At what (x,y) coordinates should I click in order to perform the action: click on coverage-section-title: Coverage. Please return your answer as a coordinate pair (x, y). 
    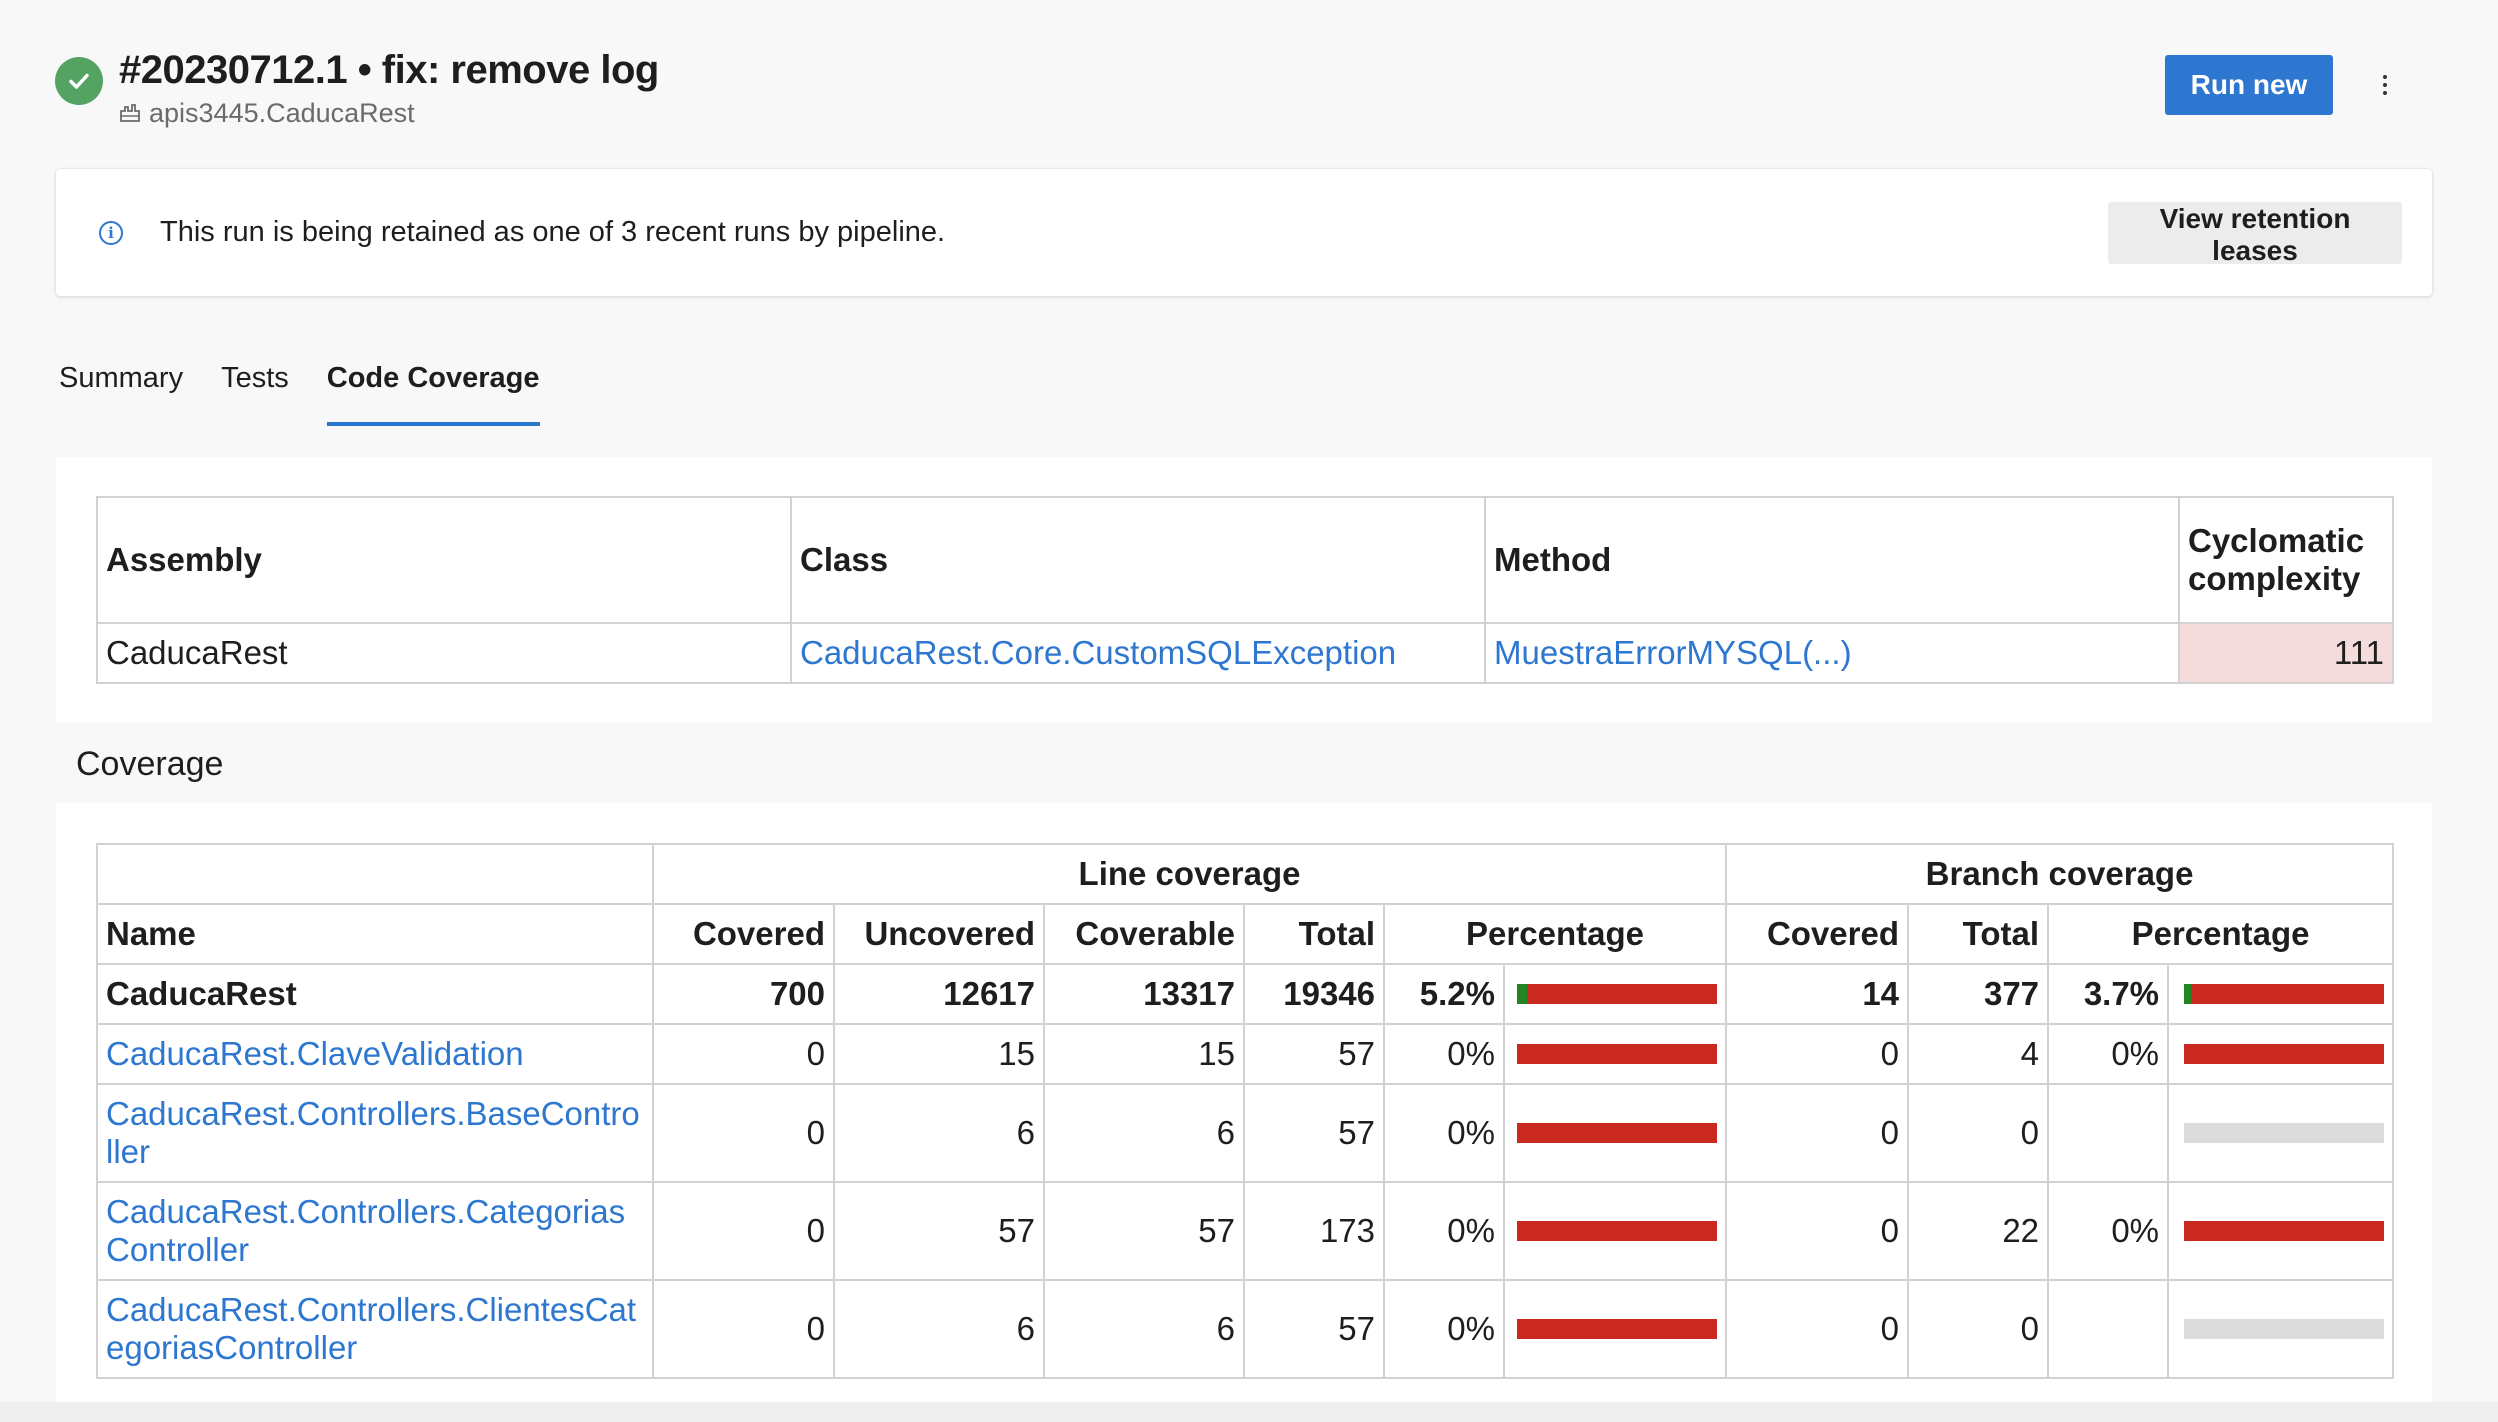
    Looking at the image, I should click on (150, 764).